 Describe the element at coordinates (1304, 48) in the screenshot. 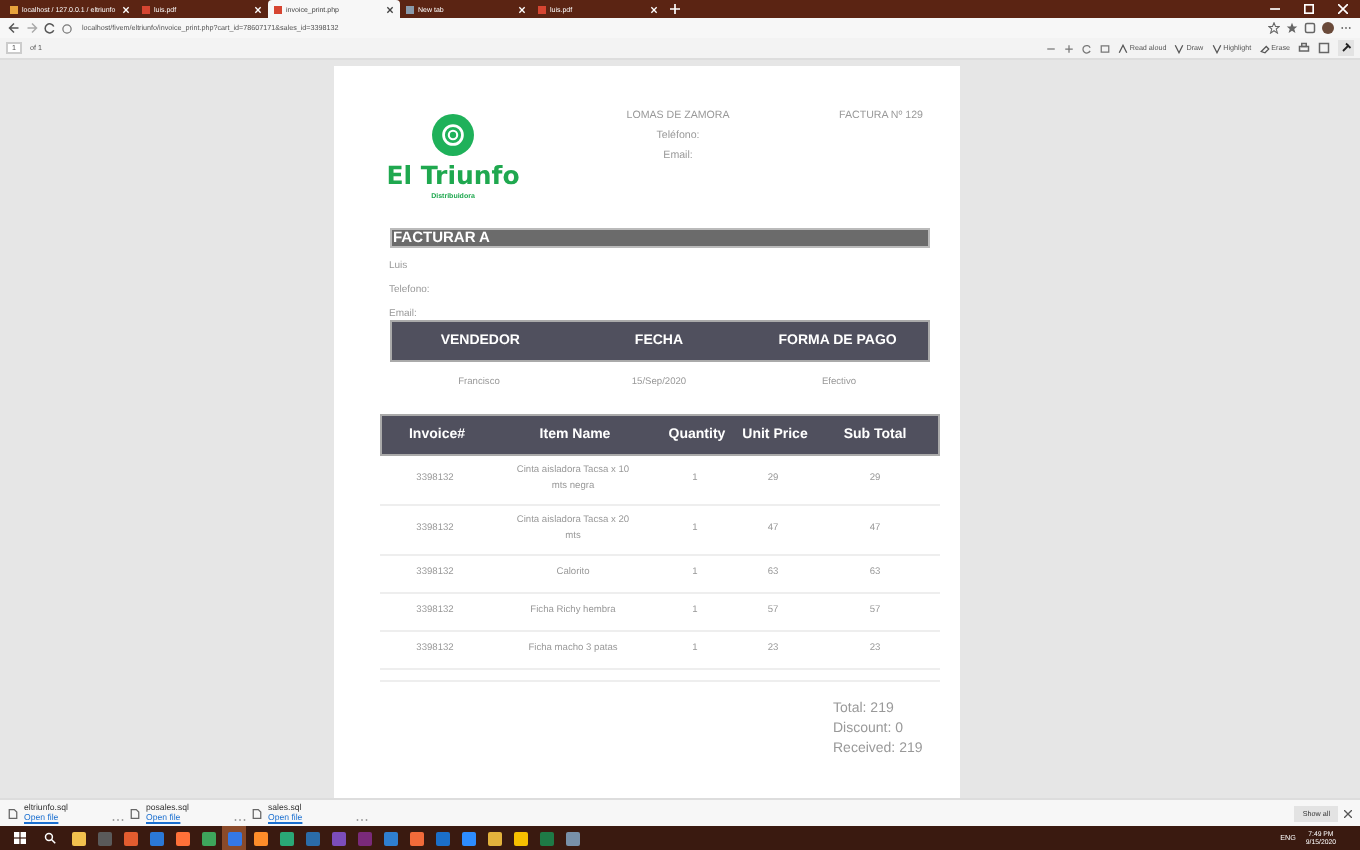

I see `print-icon` at that location.